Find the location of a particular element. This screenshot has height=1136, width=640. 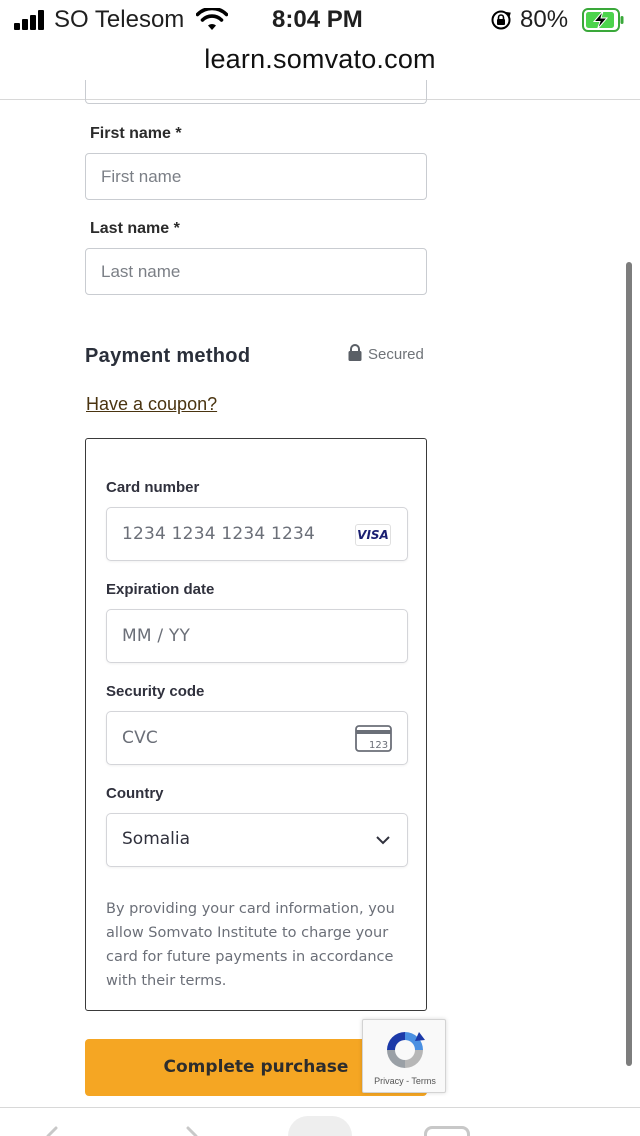

address-bar: learn.somvato.com is located at coordinates (320, 59).